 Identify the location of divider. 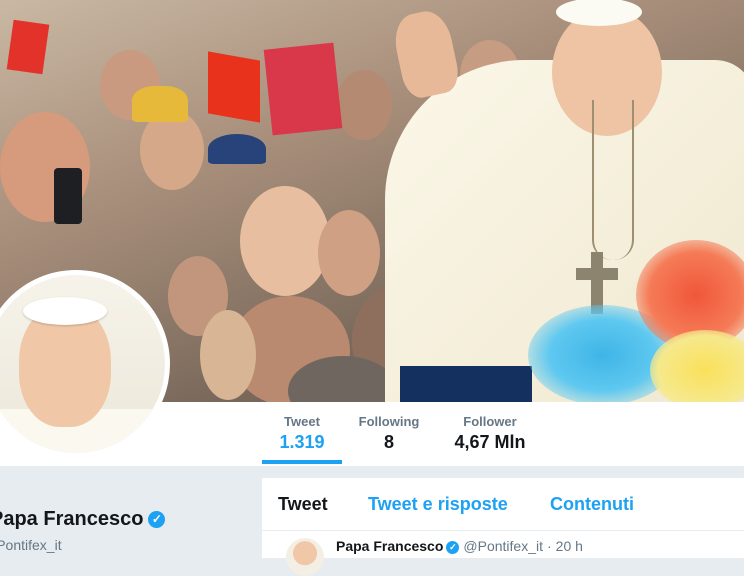
(503, 530).